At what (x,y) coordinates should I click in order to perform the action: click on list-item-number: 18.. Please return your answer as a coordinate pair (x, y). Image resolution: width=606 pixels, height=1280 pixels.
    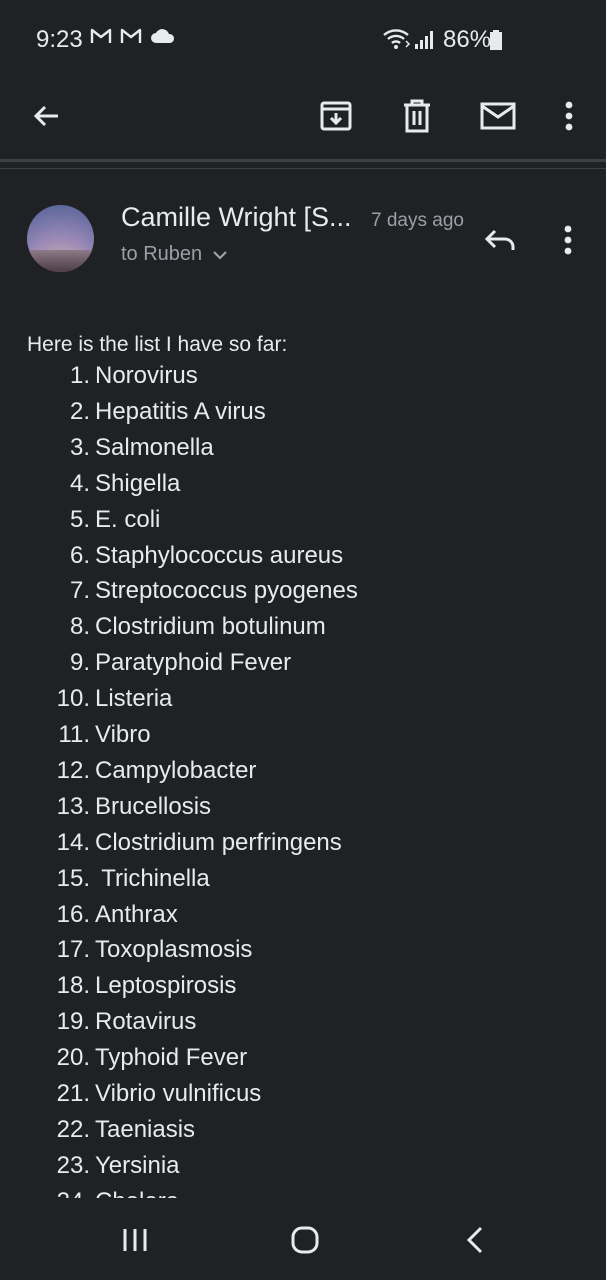
    Looking at the image, I should click on (73, 986).